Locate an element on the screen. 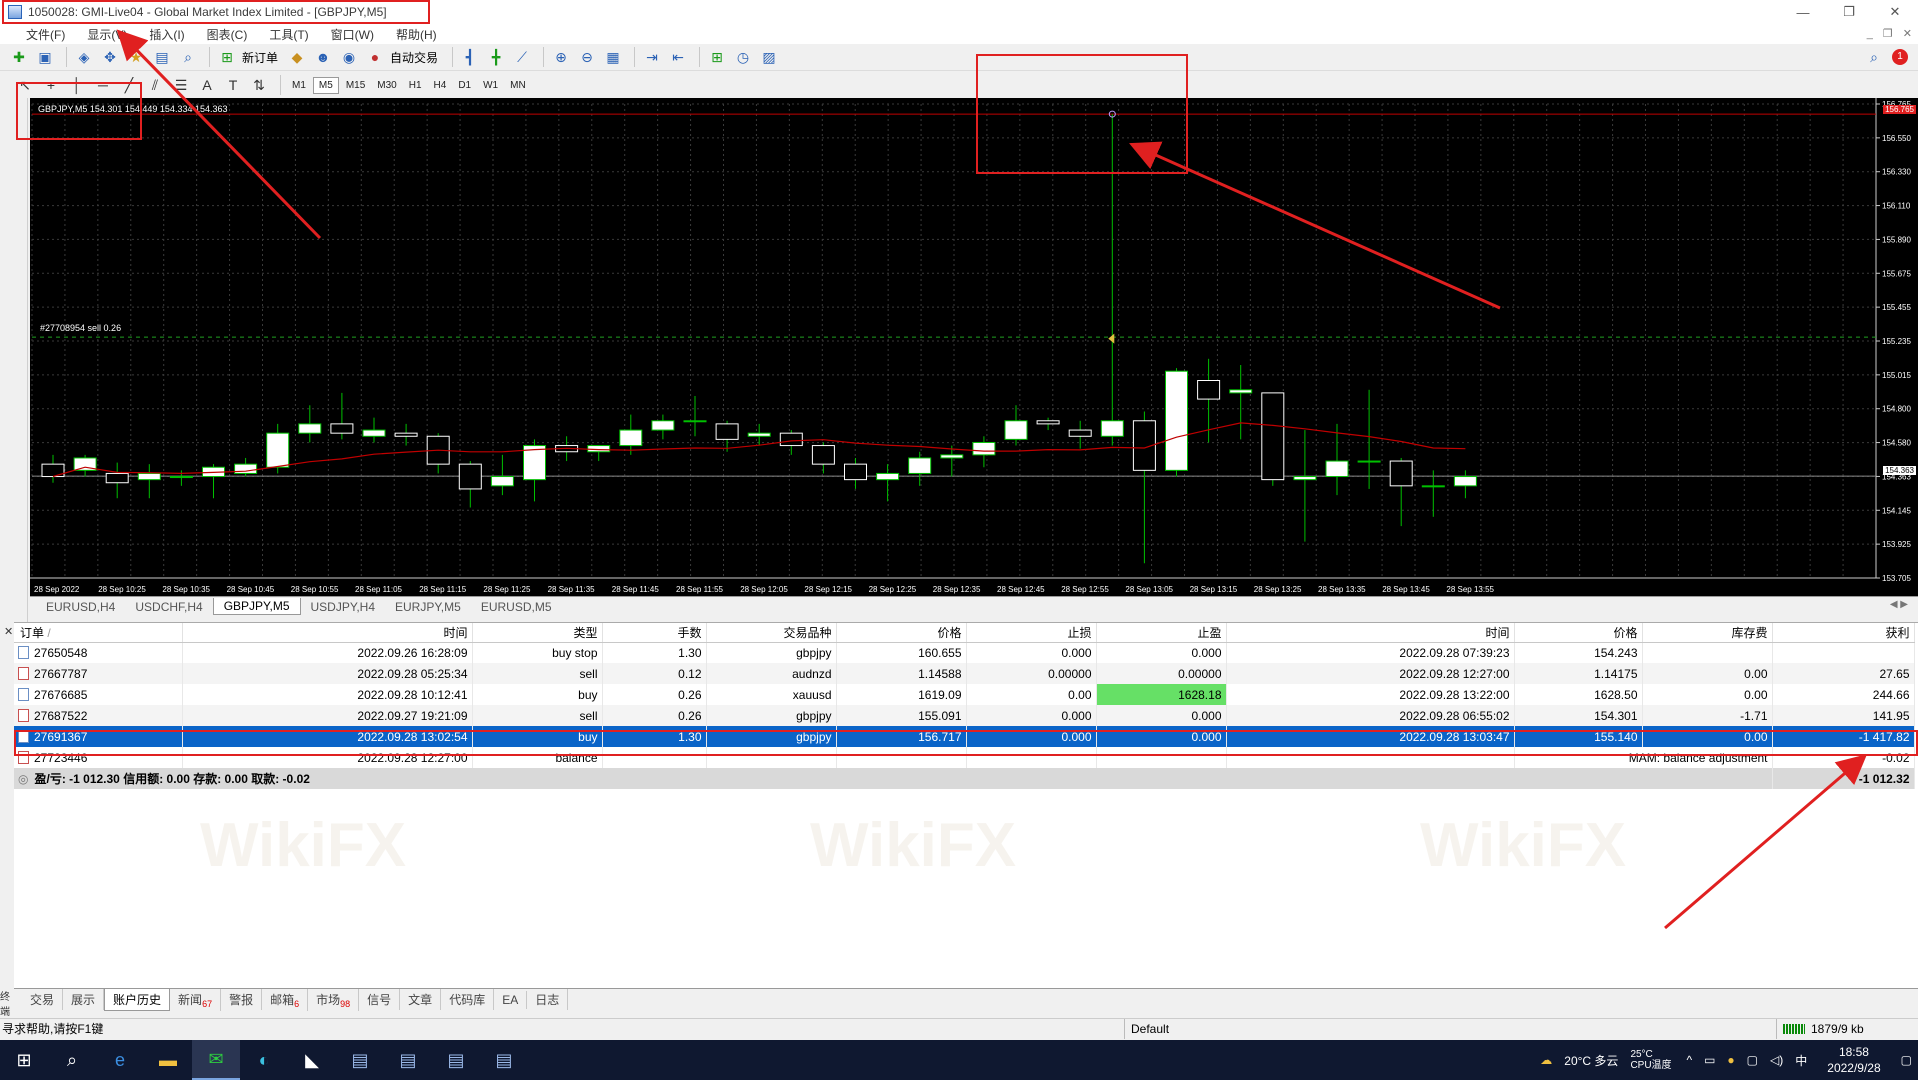  tab-exposure: 展示 is located at coordinates (84, 999).